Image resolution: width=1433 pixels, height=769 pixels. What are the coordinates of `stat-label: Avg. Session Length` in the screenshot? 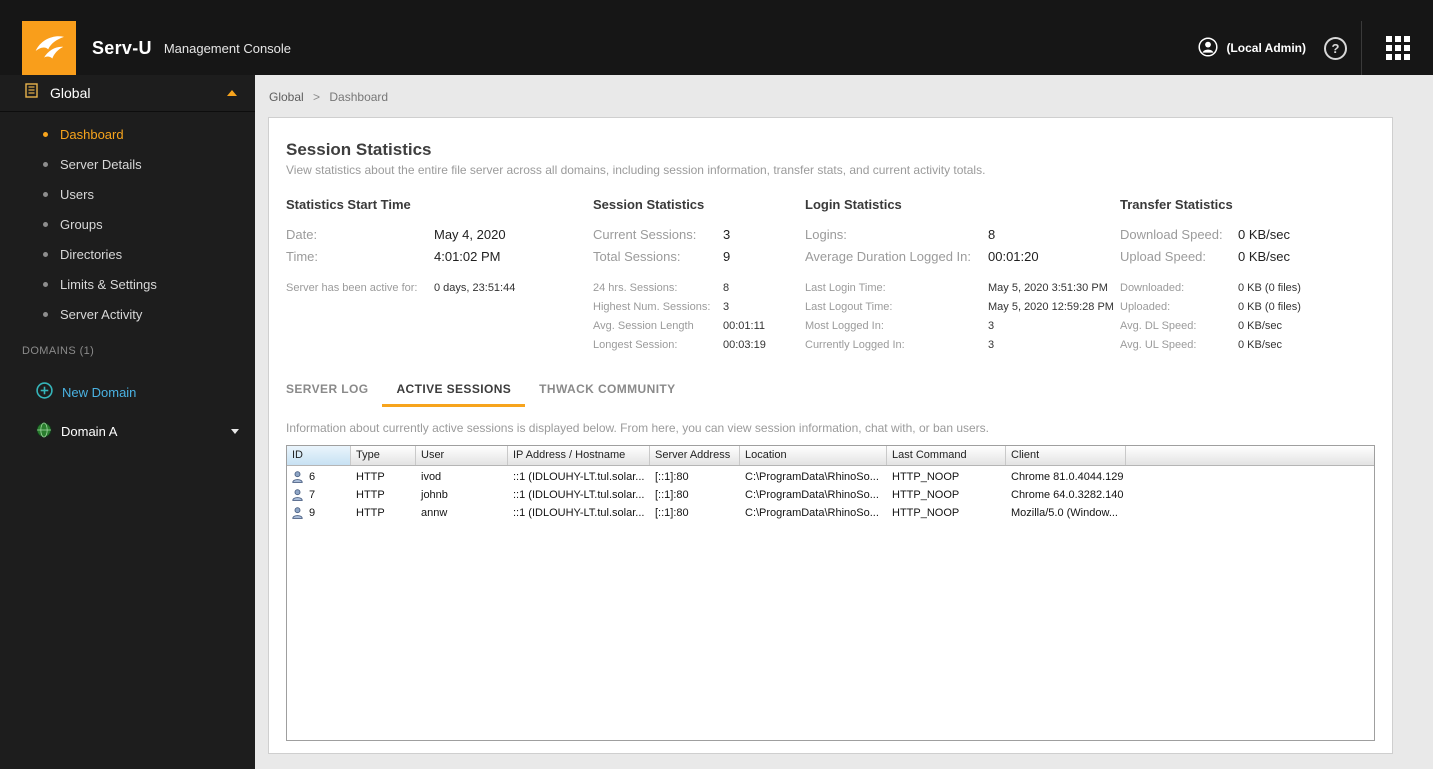 It's located at (643, 326).